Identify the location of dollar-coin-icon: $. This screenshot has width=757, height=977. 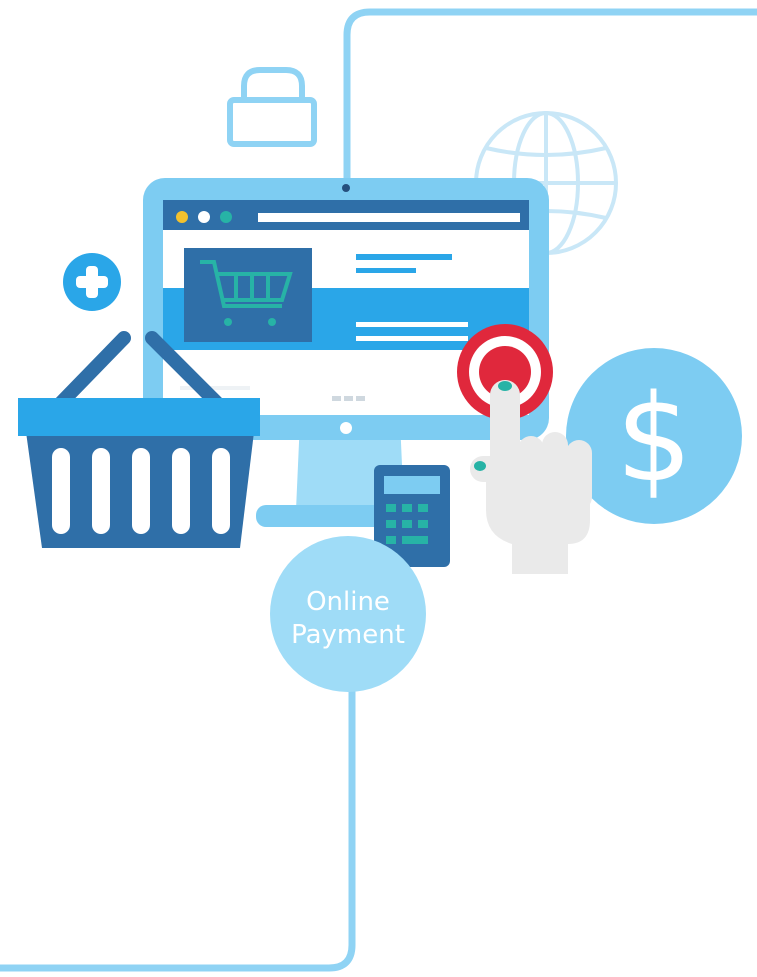
(654, 436).